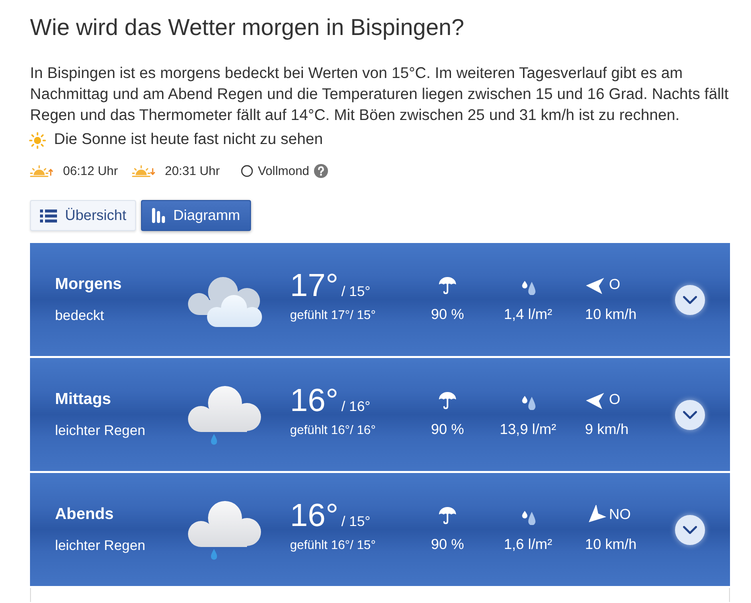 This screenshot has height=603, width=751. What do you see at coordinates (83, 215) in the screenshot?
I see `view-tab: Übersicht` at bounding box center [83, 215].